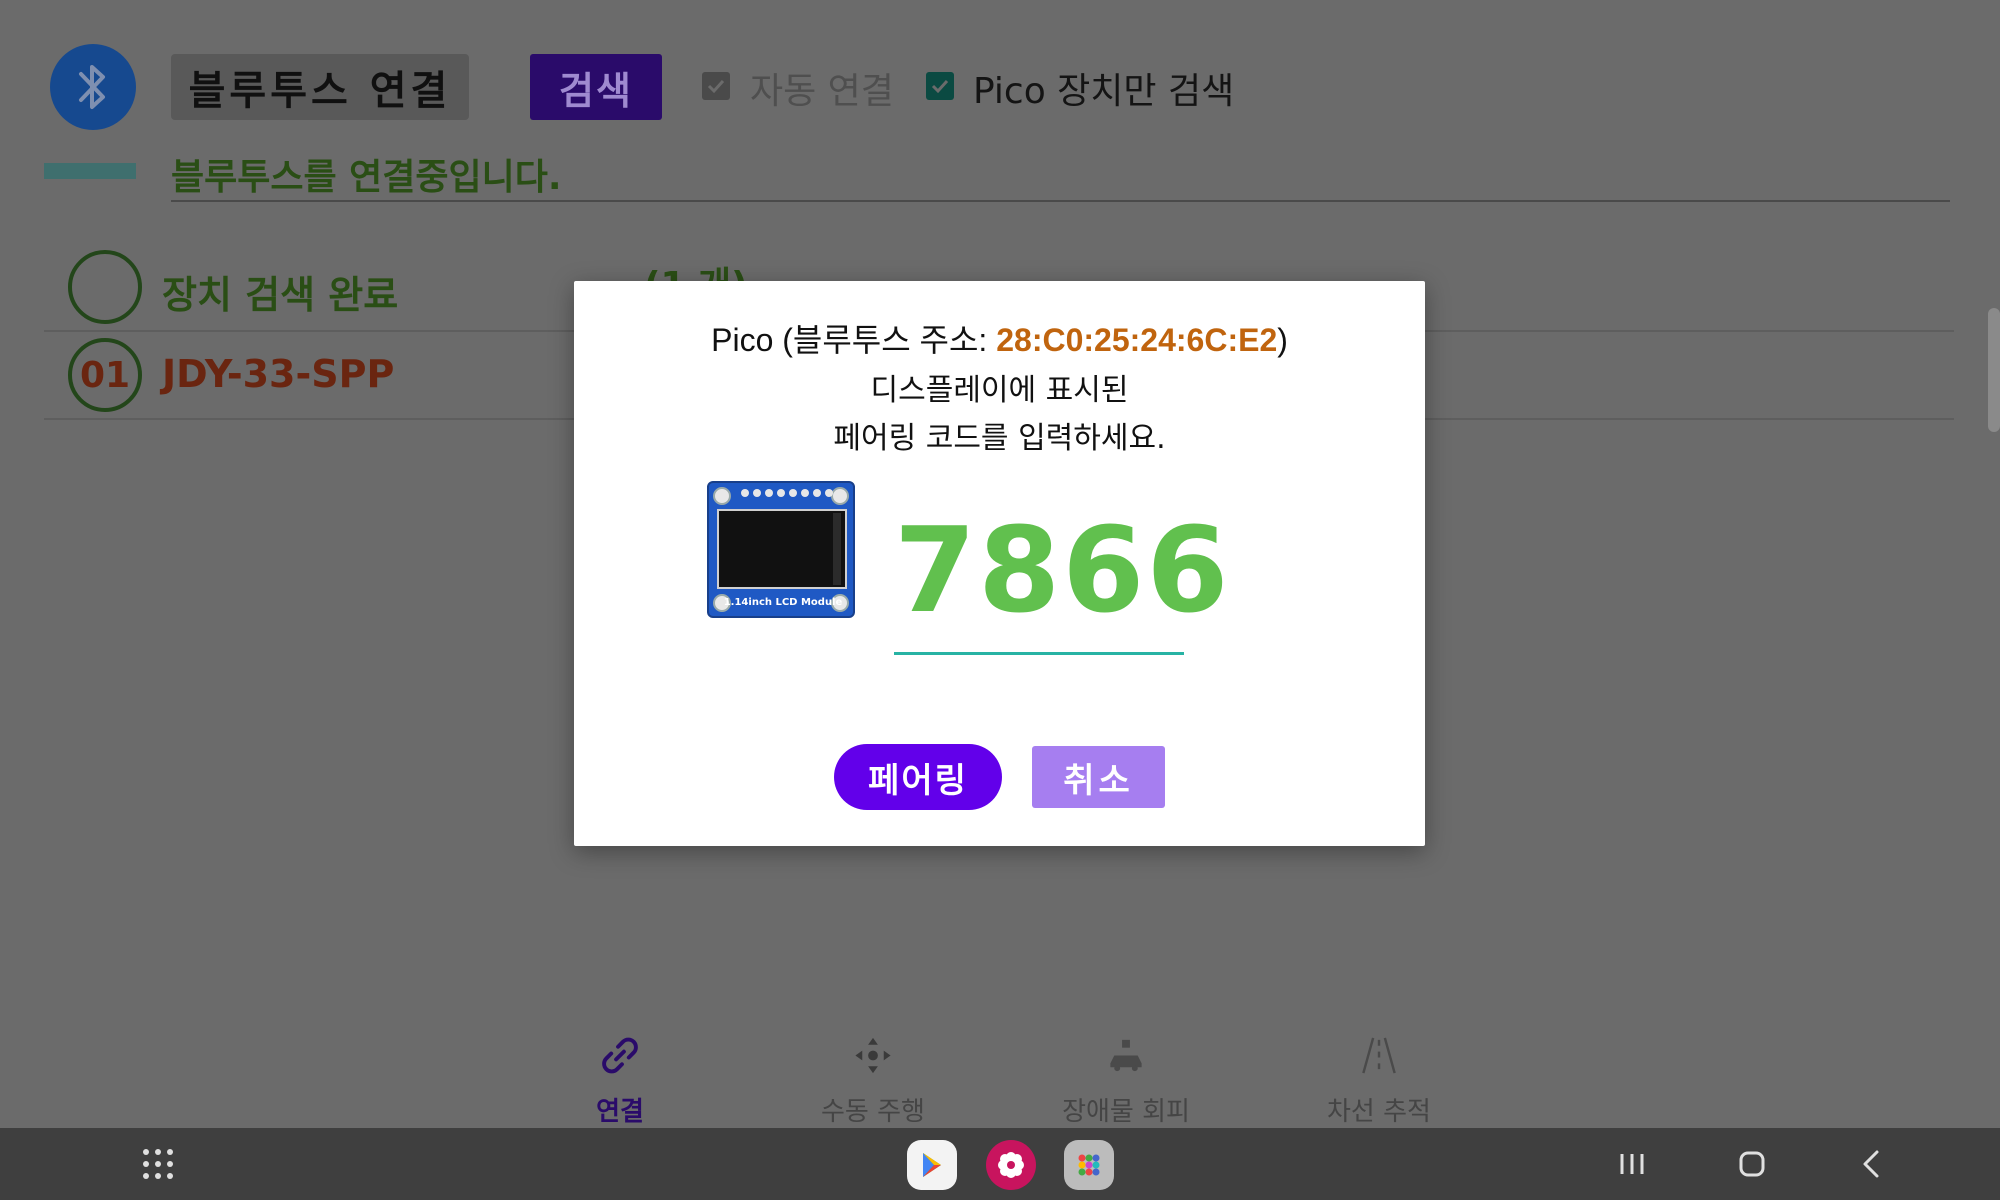 This screenshot has height=1200, width=2000. Describe the element at coordinates (1994, 370) in the screenshot. I see `scrollbar-thumb` at that location.